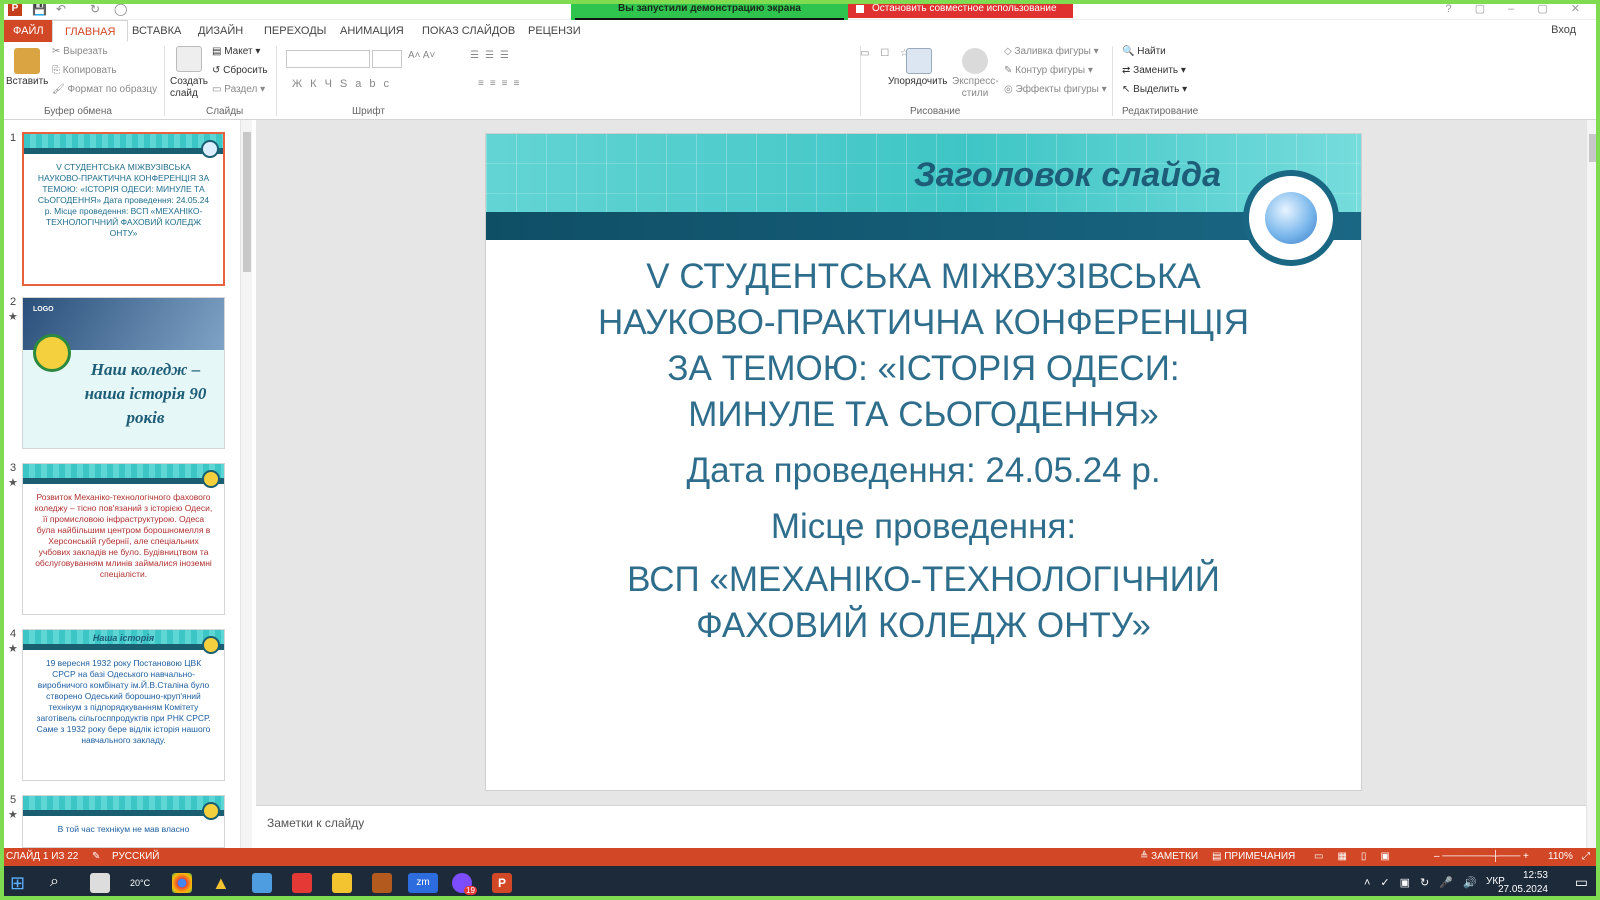  I want to click on find-label: Найти, so click(1151, 51).